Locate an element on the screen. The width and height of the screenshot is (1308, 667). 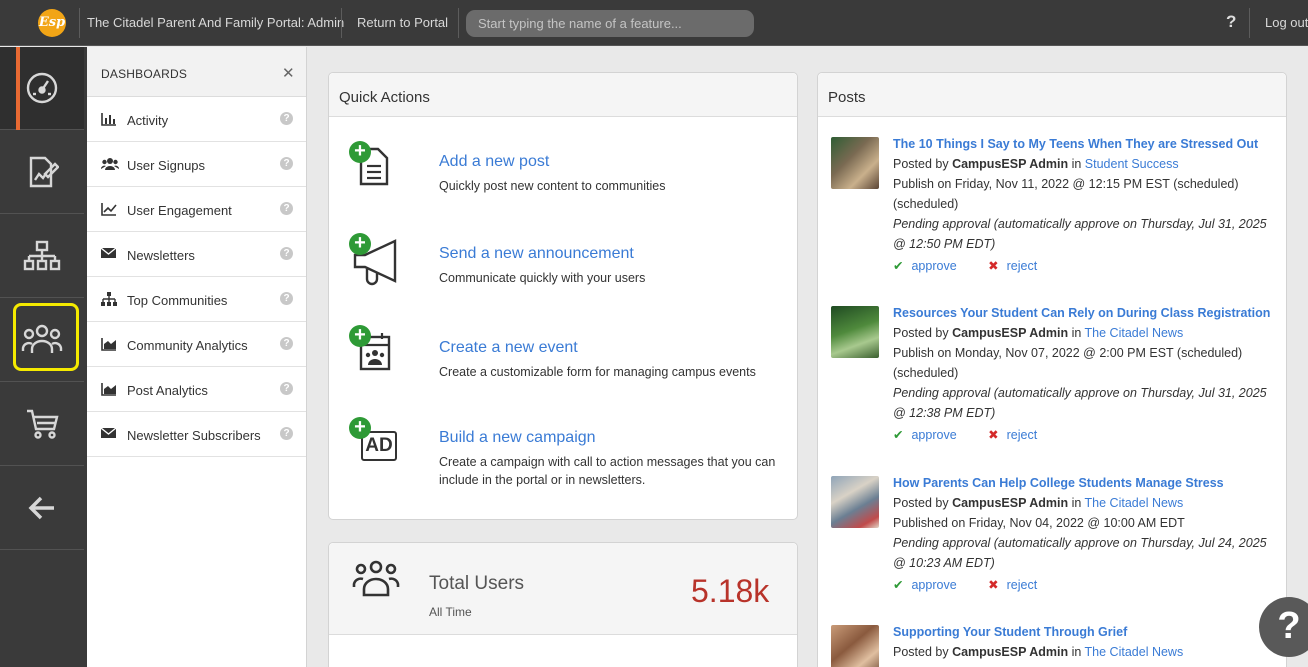
quick-action-title: Add a new post is located at coordinates (494, 162).